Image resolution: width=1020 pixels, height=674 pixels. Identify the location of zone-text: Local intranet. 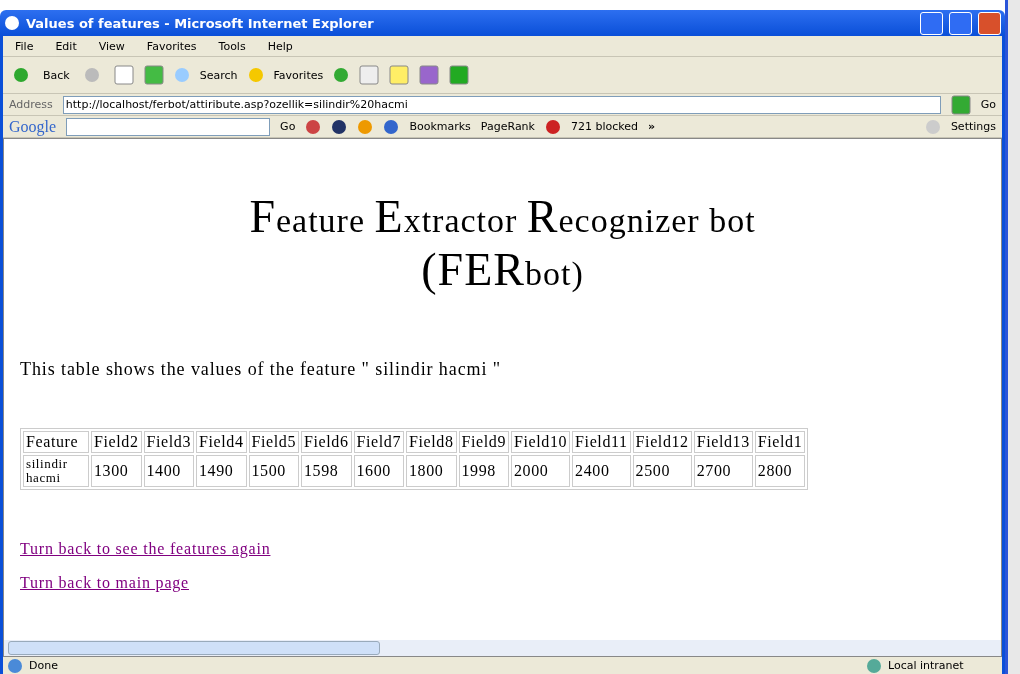
(926, 665).